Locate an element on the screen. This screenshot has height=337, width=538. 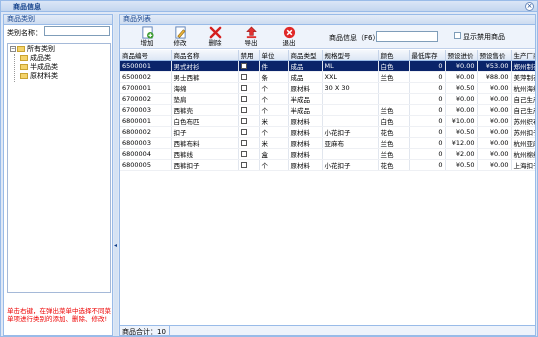
table-cell: 男式衬衫 is located at coordinates (205, 66).